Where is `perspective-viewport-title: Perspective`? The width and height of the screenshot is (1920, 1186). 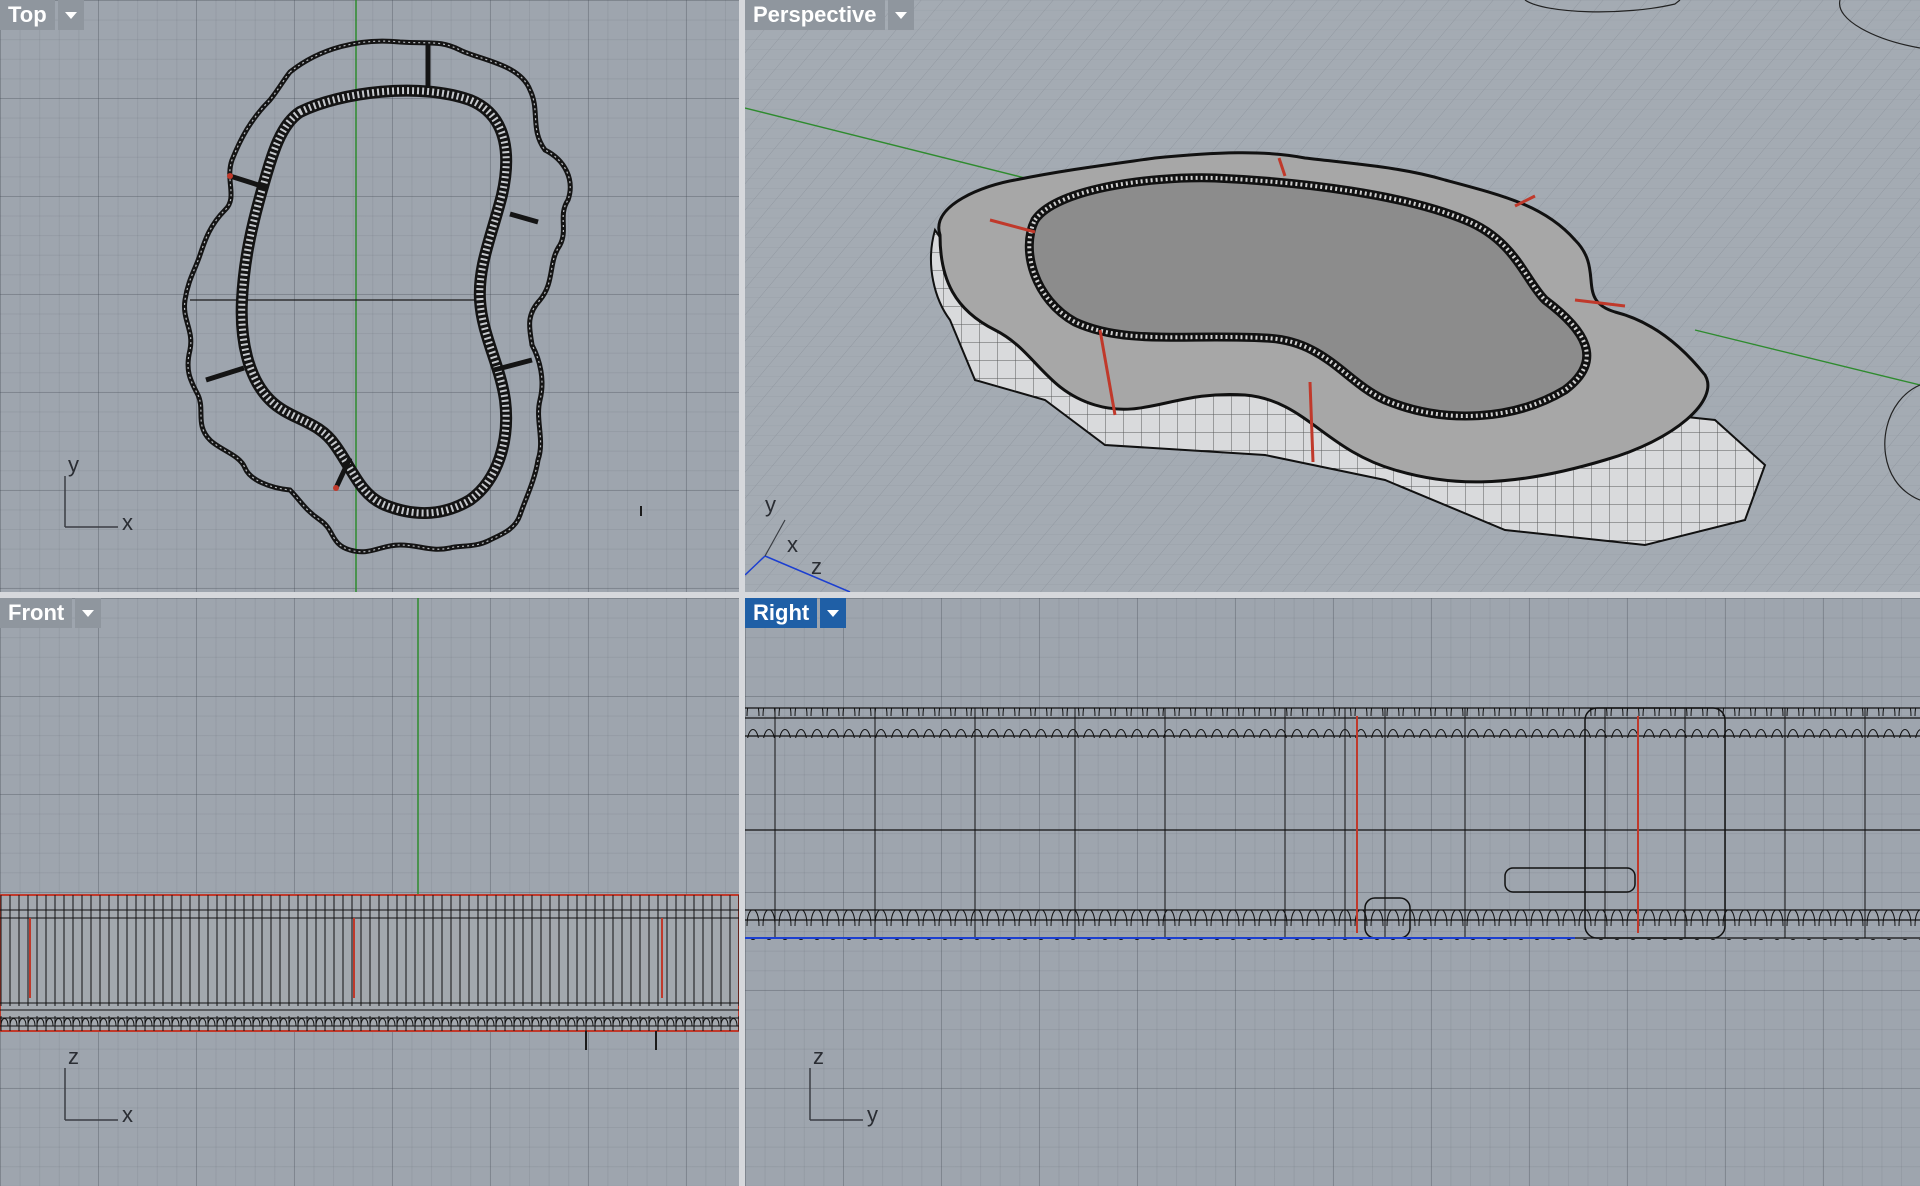 perspective-viewport-title: Perspective is located at coordinates (815, 15).